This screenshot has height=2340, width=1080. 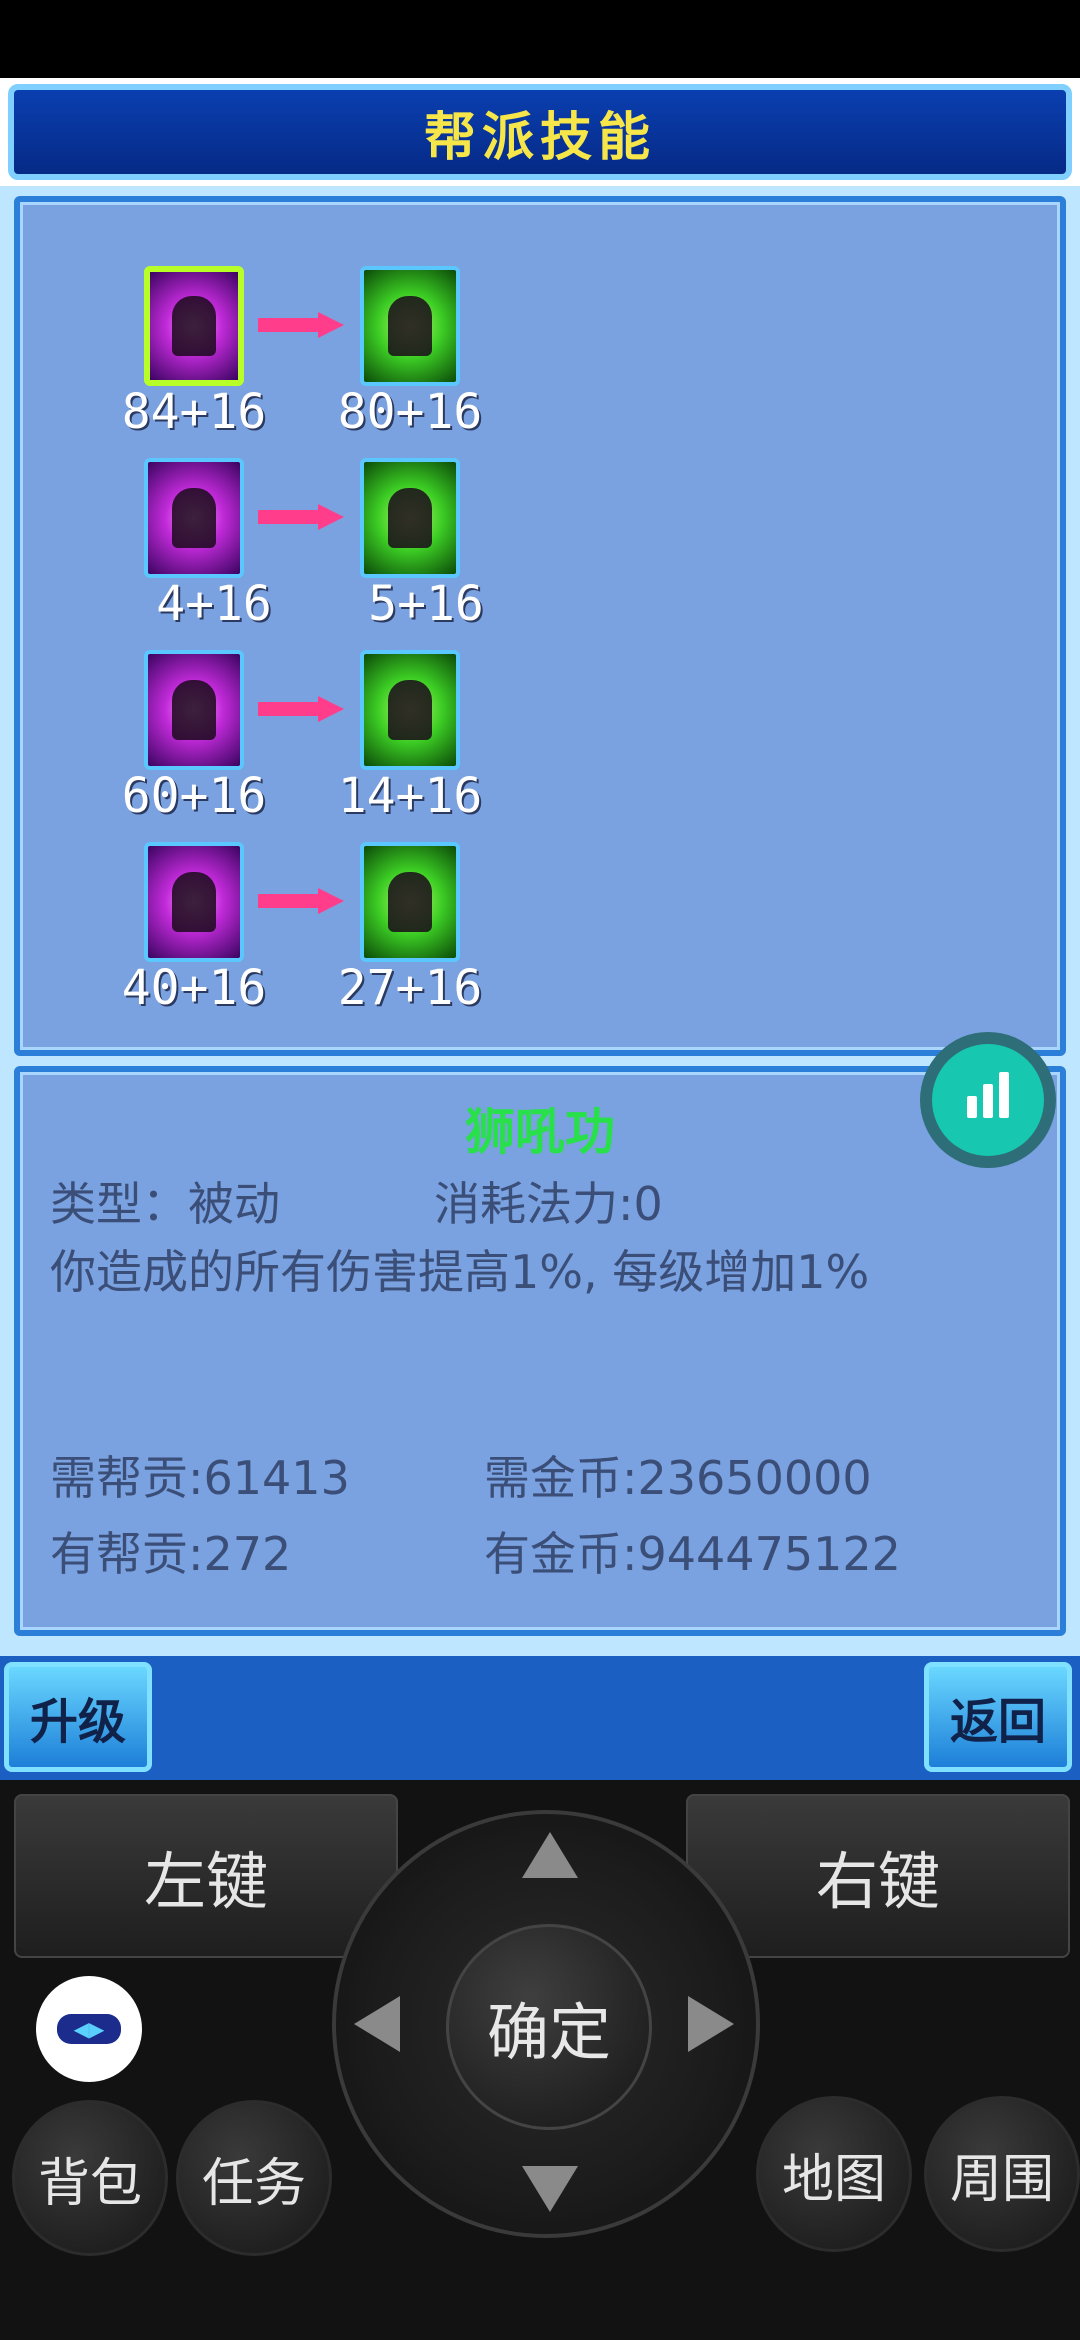 I want to click on skill-2-silhouette-icon, so click(x=194, y=518).